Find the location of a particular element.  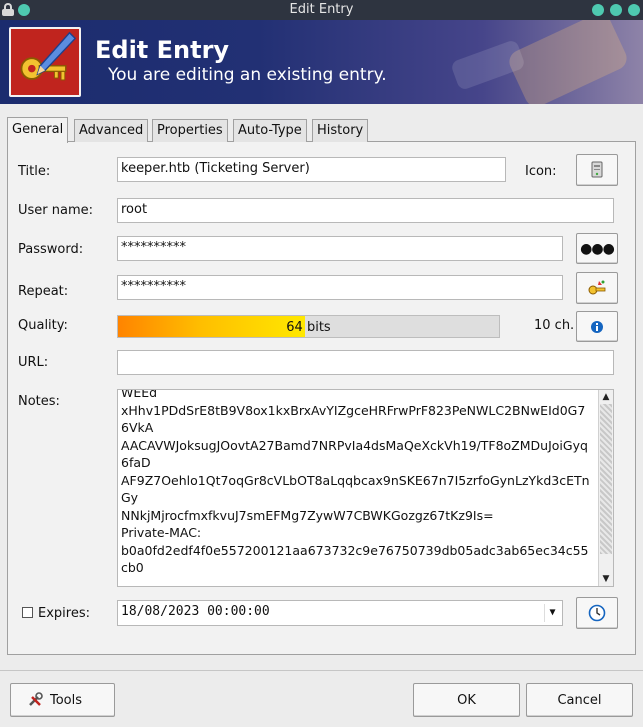

clock-icon is located at coordinates (597, 613).